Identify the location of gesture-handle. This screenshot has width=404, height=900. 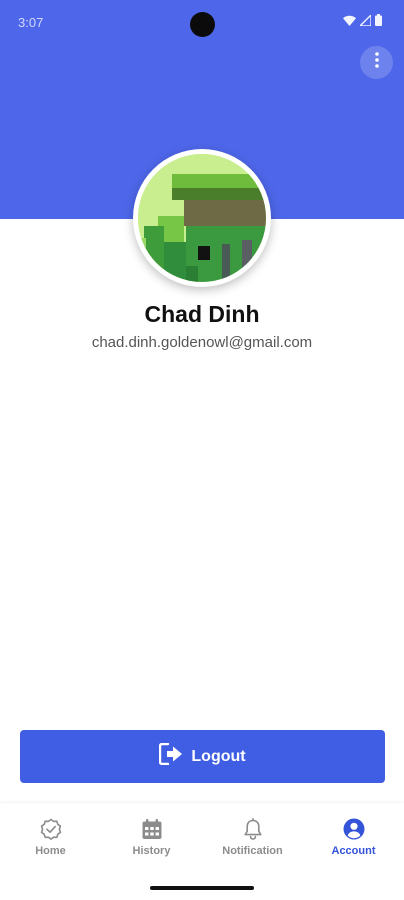
(202, 888).